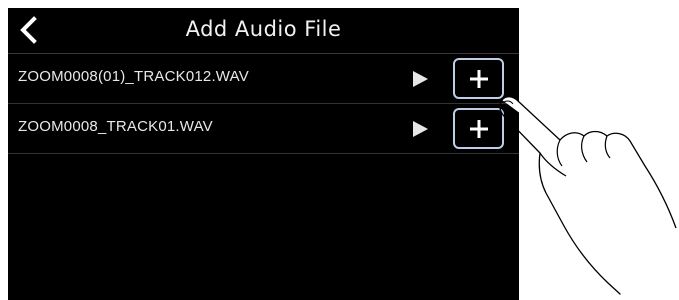 This screenshot has height=300, width=679. What do you see at coordinates (263, 79) in the screenshot?
I see `file-row: ZOOM0008(01)_TRACK012.WAV` at bounding box center [263, 79].